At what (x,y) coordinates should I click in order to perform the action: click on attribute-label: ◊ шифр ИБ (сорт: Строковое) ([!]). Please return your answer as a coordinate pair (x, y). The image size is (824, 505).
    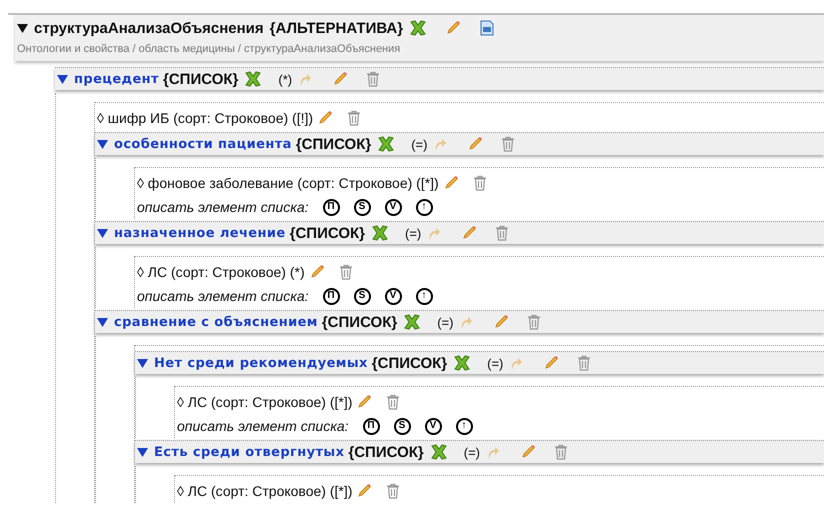
    Looking at the image, I should click on (205, 118).